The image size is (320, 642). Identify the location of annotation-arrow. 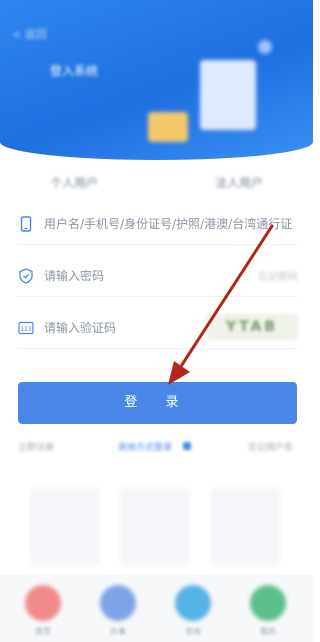
(221, 304).